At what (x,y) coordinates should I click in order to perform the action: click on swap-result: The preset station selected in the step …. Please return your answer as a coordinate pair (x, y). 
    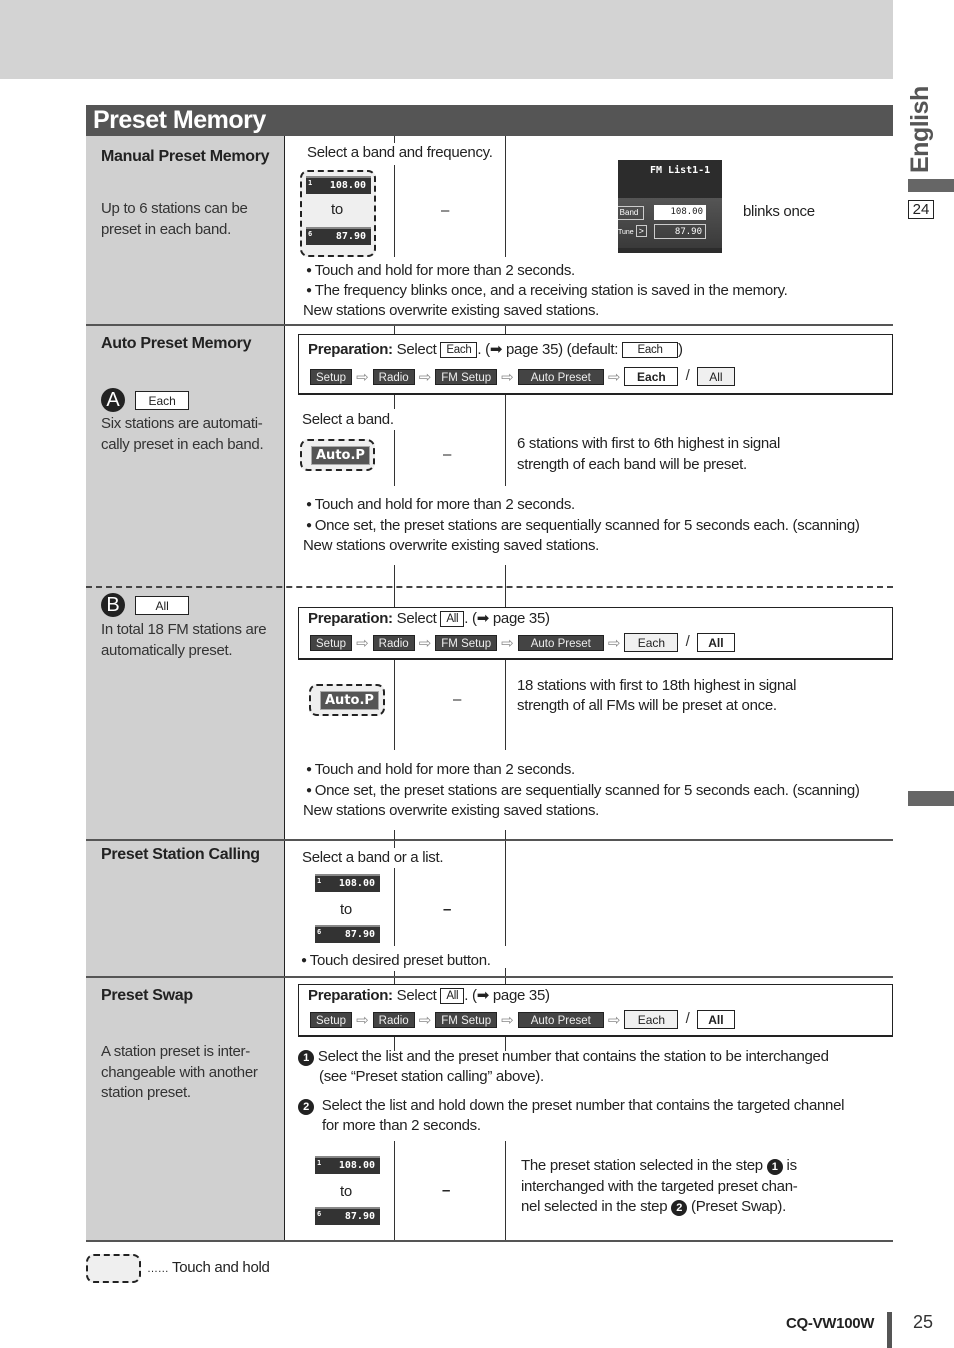
    Looking at the image, I should click on (659, 1187).